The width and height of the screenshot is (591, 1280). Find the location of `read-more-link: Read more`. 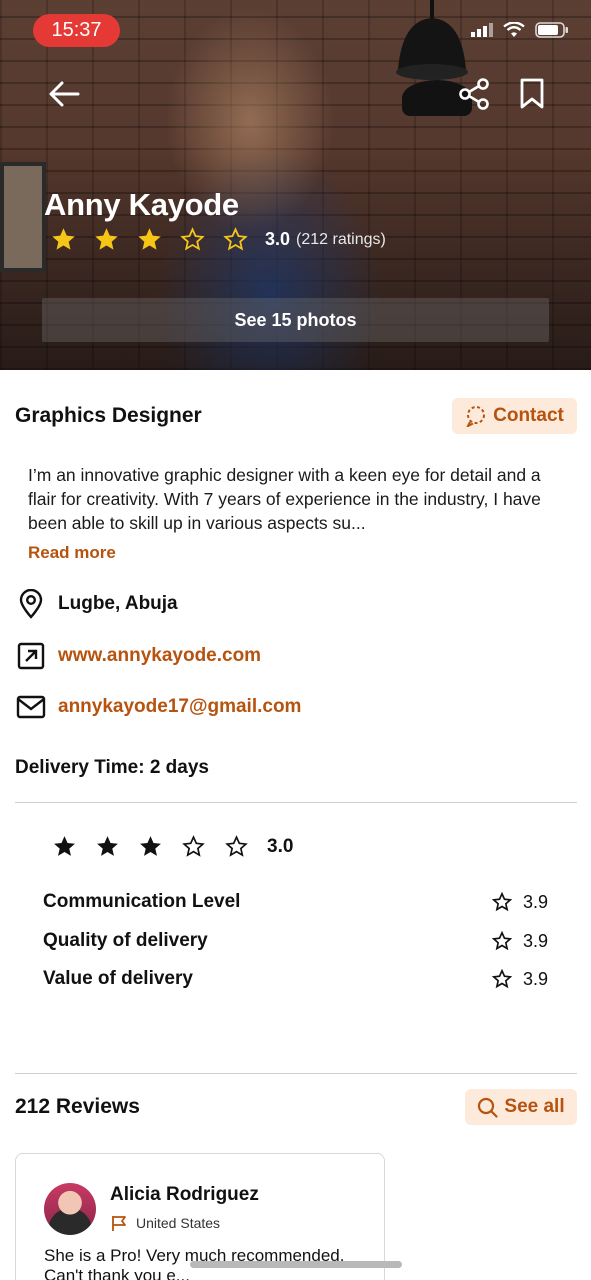

read-more-link: Read more is located at coordinates (72, 553).